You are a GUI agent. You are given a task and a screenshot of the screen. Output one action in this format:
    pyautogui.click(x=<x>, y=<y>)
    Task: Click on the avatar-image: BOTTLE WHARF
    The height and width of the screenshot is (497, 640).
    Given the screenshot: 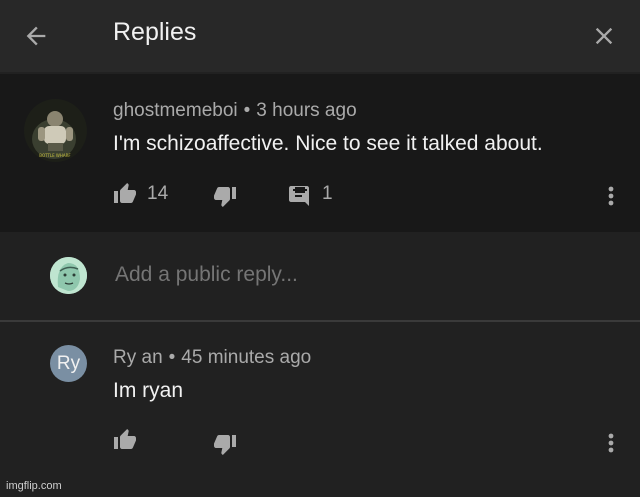 What is the action you would take?
    pyautogui.click(x=55, y=130)
    